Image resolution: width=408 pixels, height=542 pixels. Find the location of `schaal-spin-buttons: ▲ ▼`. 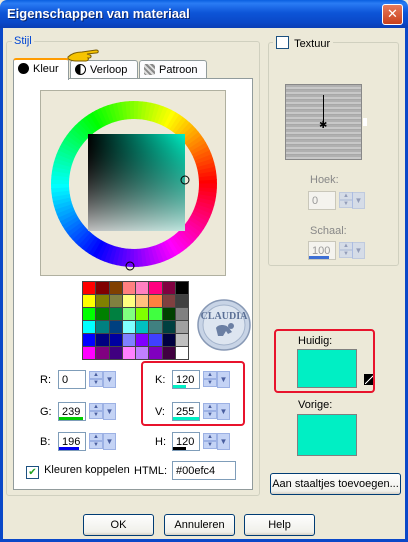

schaal-spin-buttons: ▲ ▼ is located at coordinates (346, 250).